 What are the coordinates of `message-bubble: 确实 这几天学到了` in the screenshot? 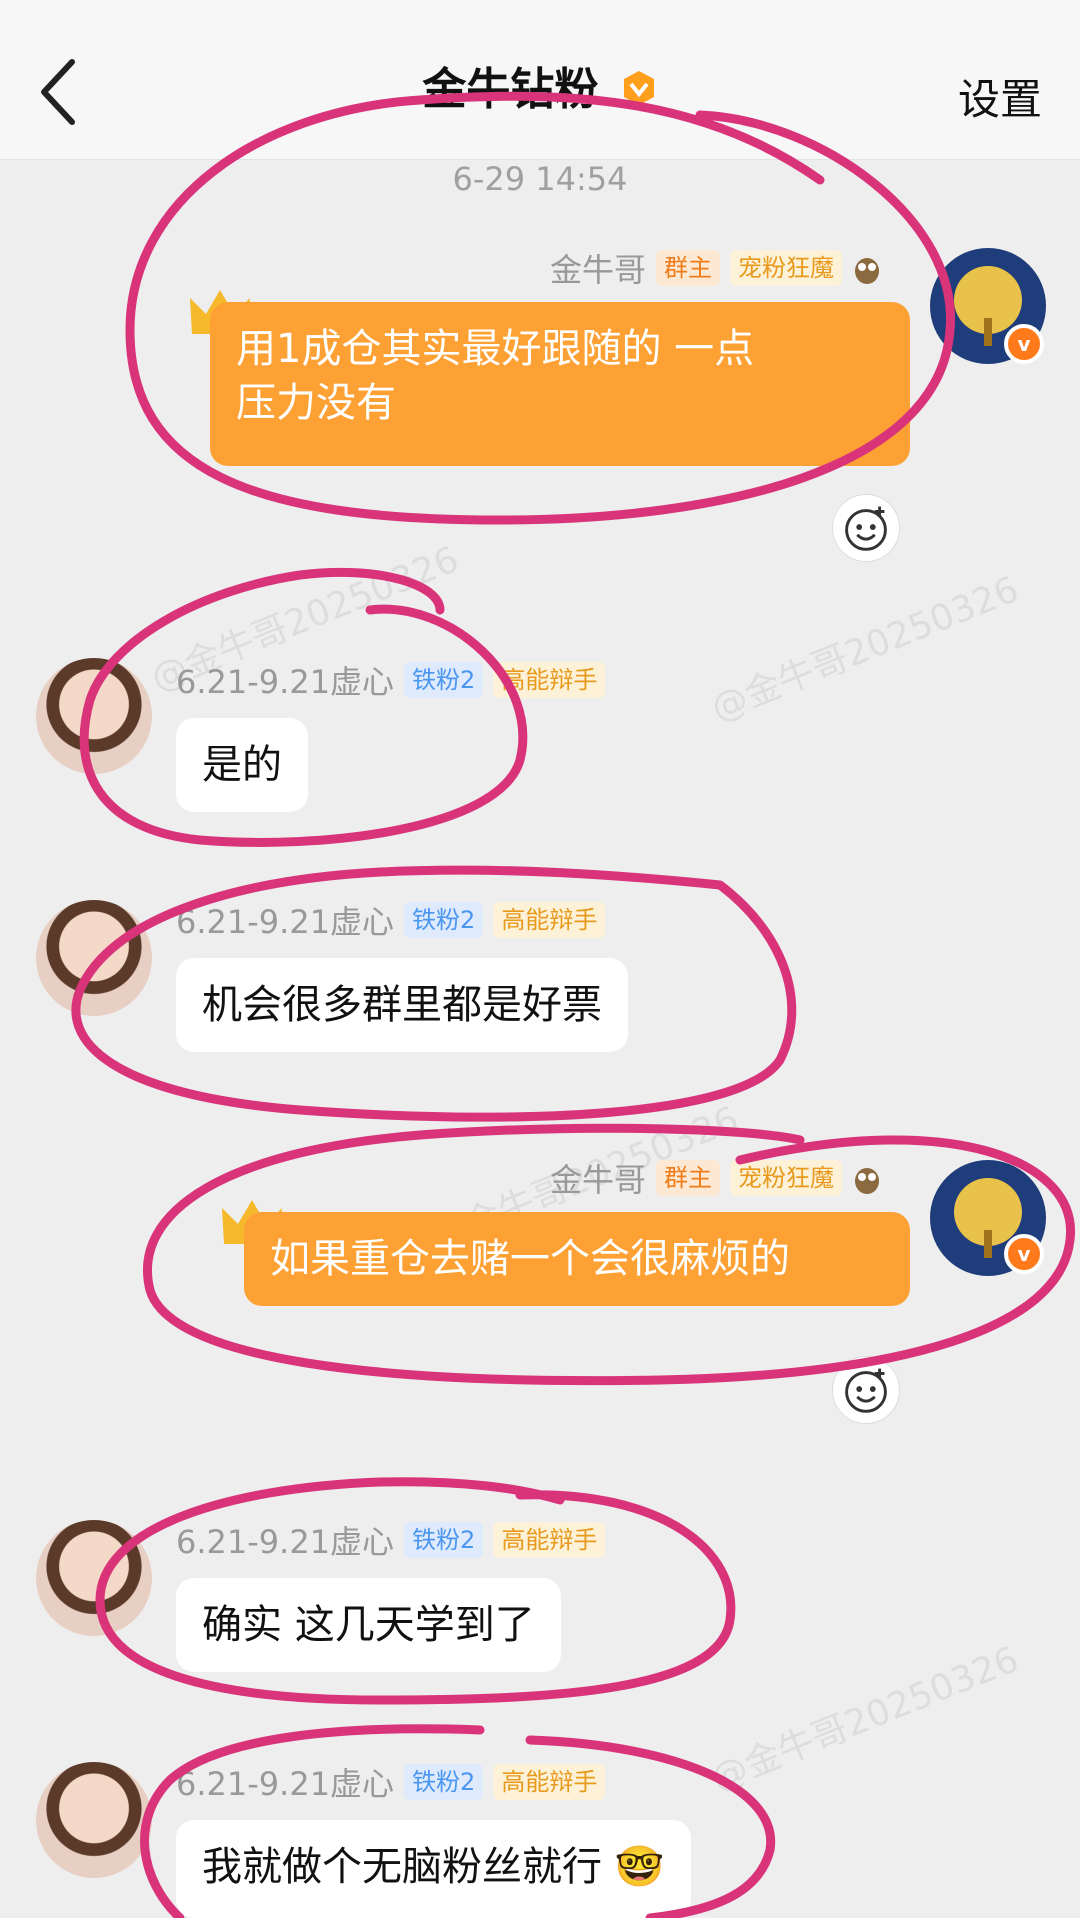 It's located at (368, 1625).